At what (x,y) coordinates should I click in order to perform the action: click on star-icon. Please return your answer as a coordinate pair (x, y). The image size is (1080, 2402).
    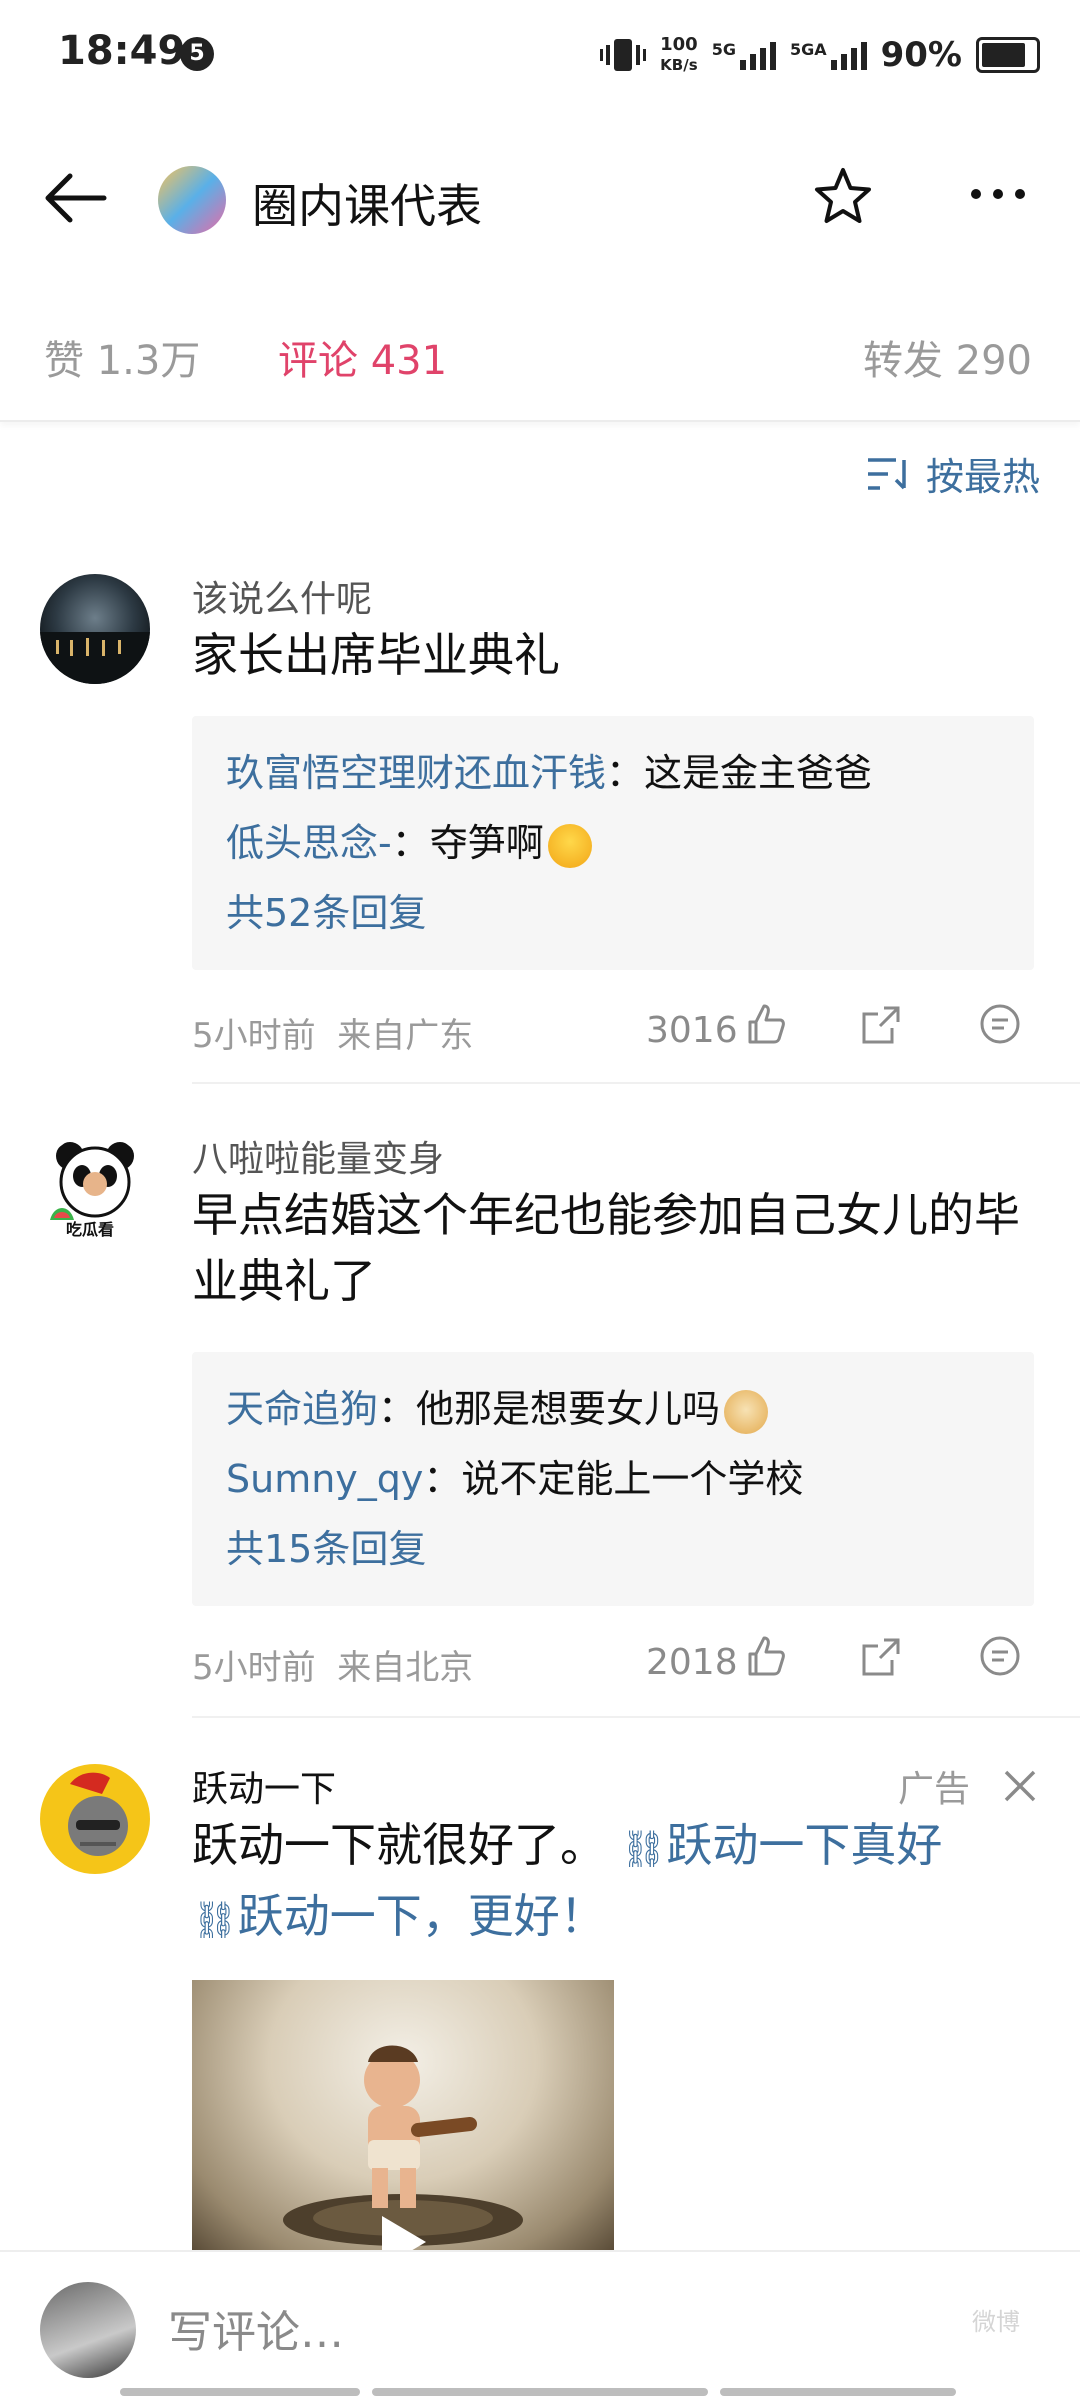
    Looking at the image, I should click on (843, 197).